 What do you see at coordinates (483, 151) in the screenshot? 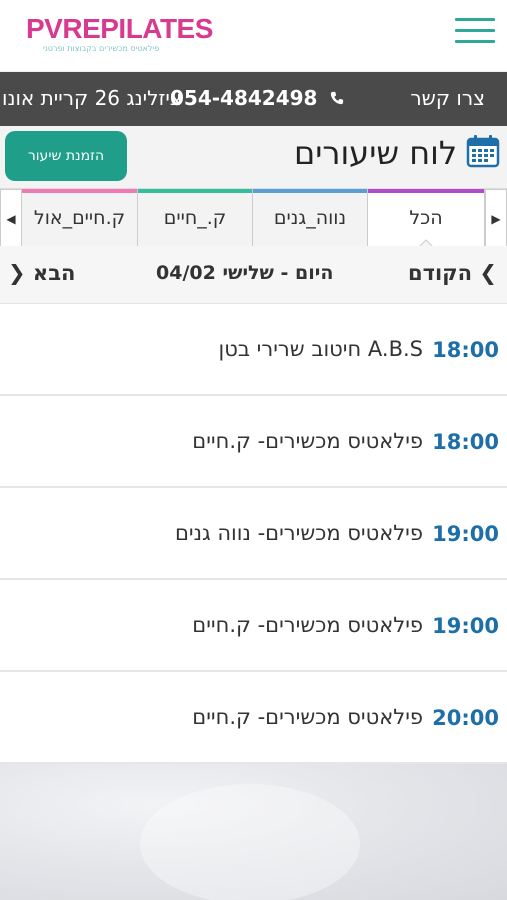
I see `calendar-icon` at bounding box center [483, 151].